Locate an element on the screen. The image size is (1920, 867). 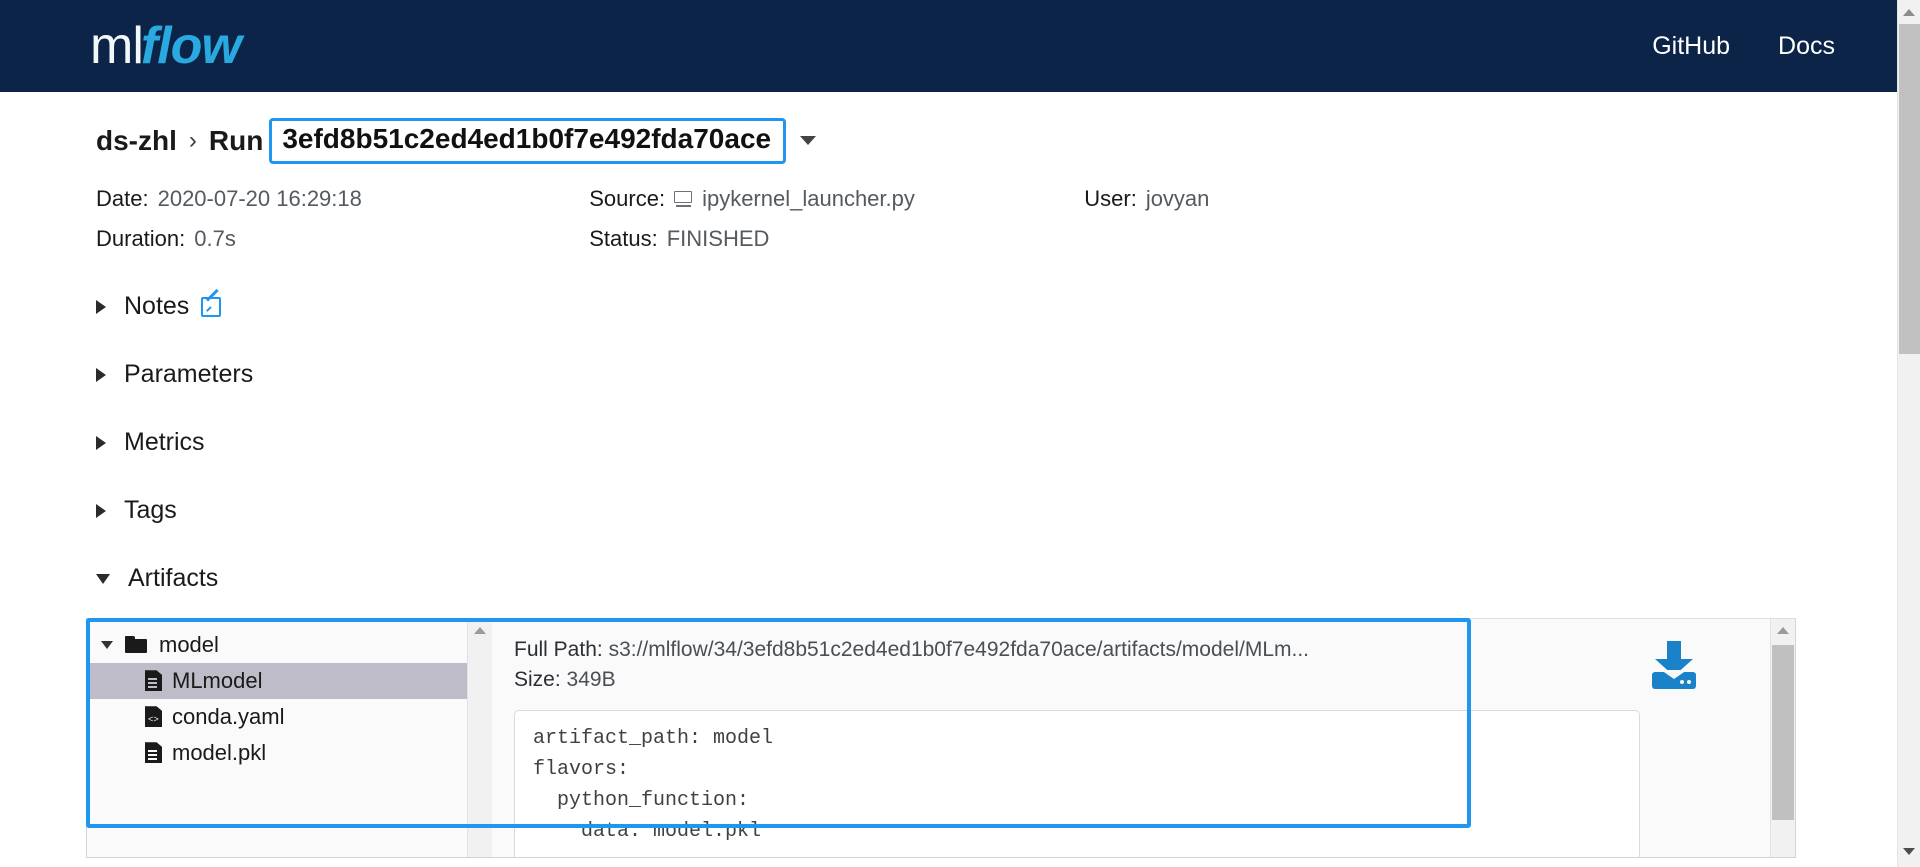
download-icon is located at coordinates (1674, 664).